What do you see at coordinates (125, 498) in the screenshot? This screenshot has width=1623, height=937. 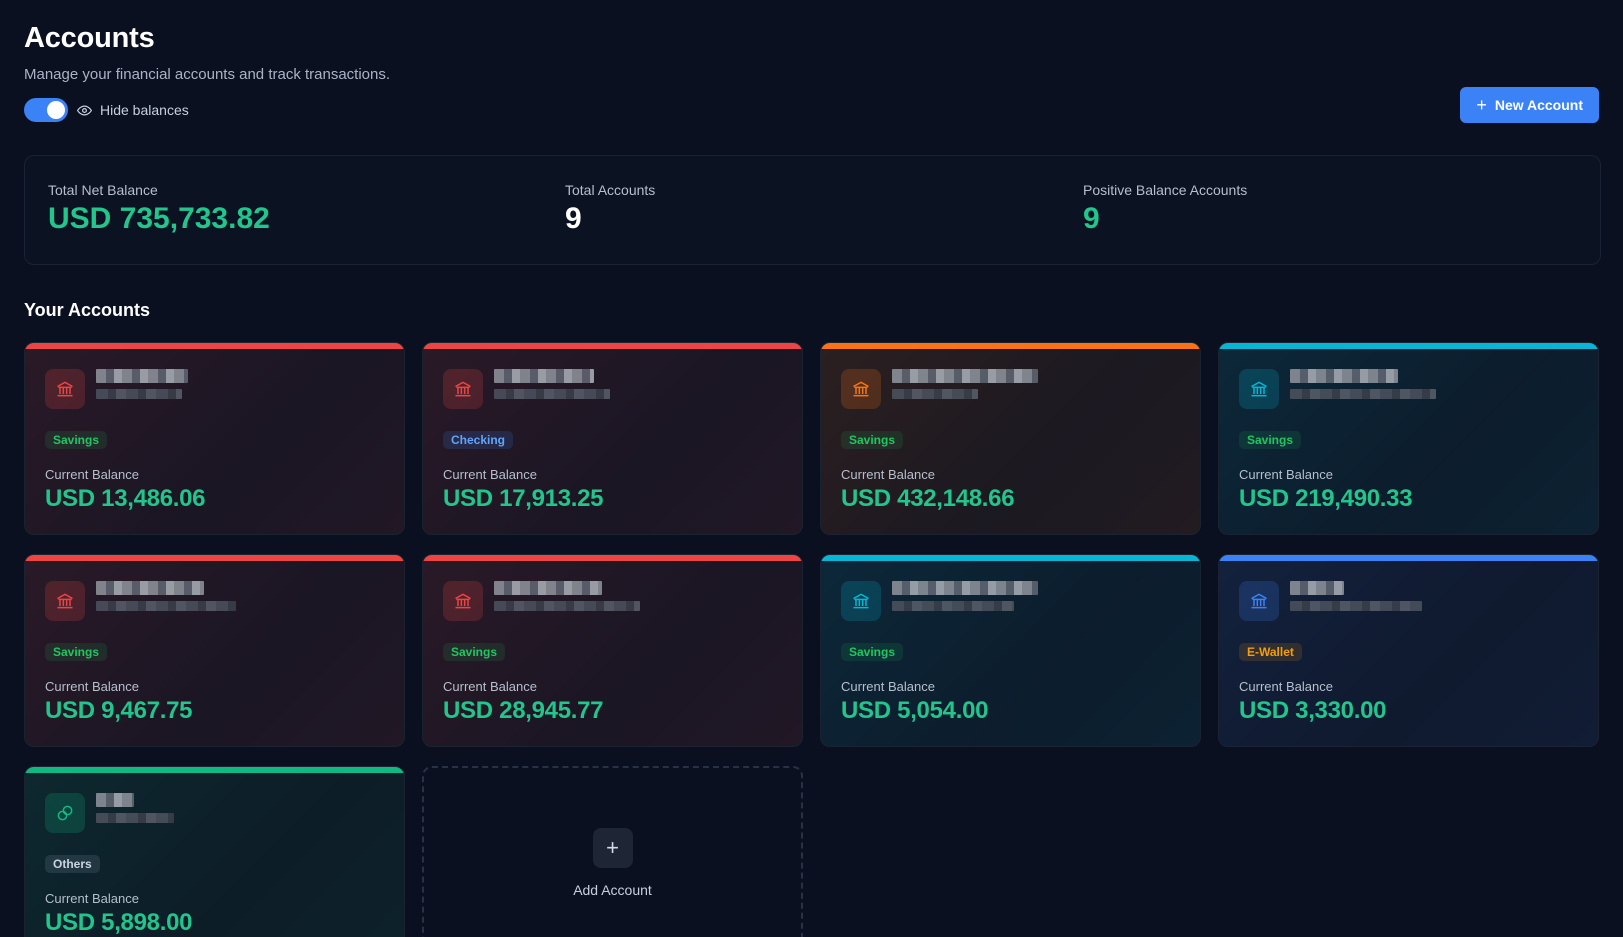 I see `current-balance-value: USD 13,486.06` at bounding box center [125, 498].